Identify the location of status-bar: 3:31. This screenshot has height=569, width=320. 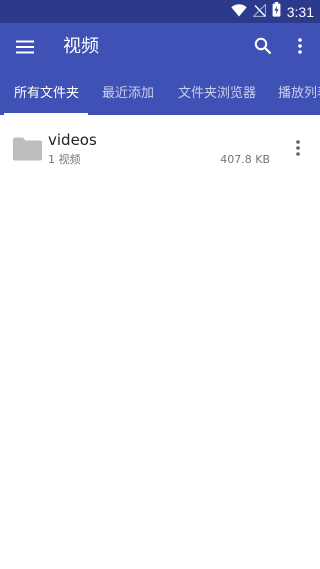
(160, 11).